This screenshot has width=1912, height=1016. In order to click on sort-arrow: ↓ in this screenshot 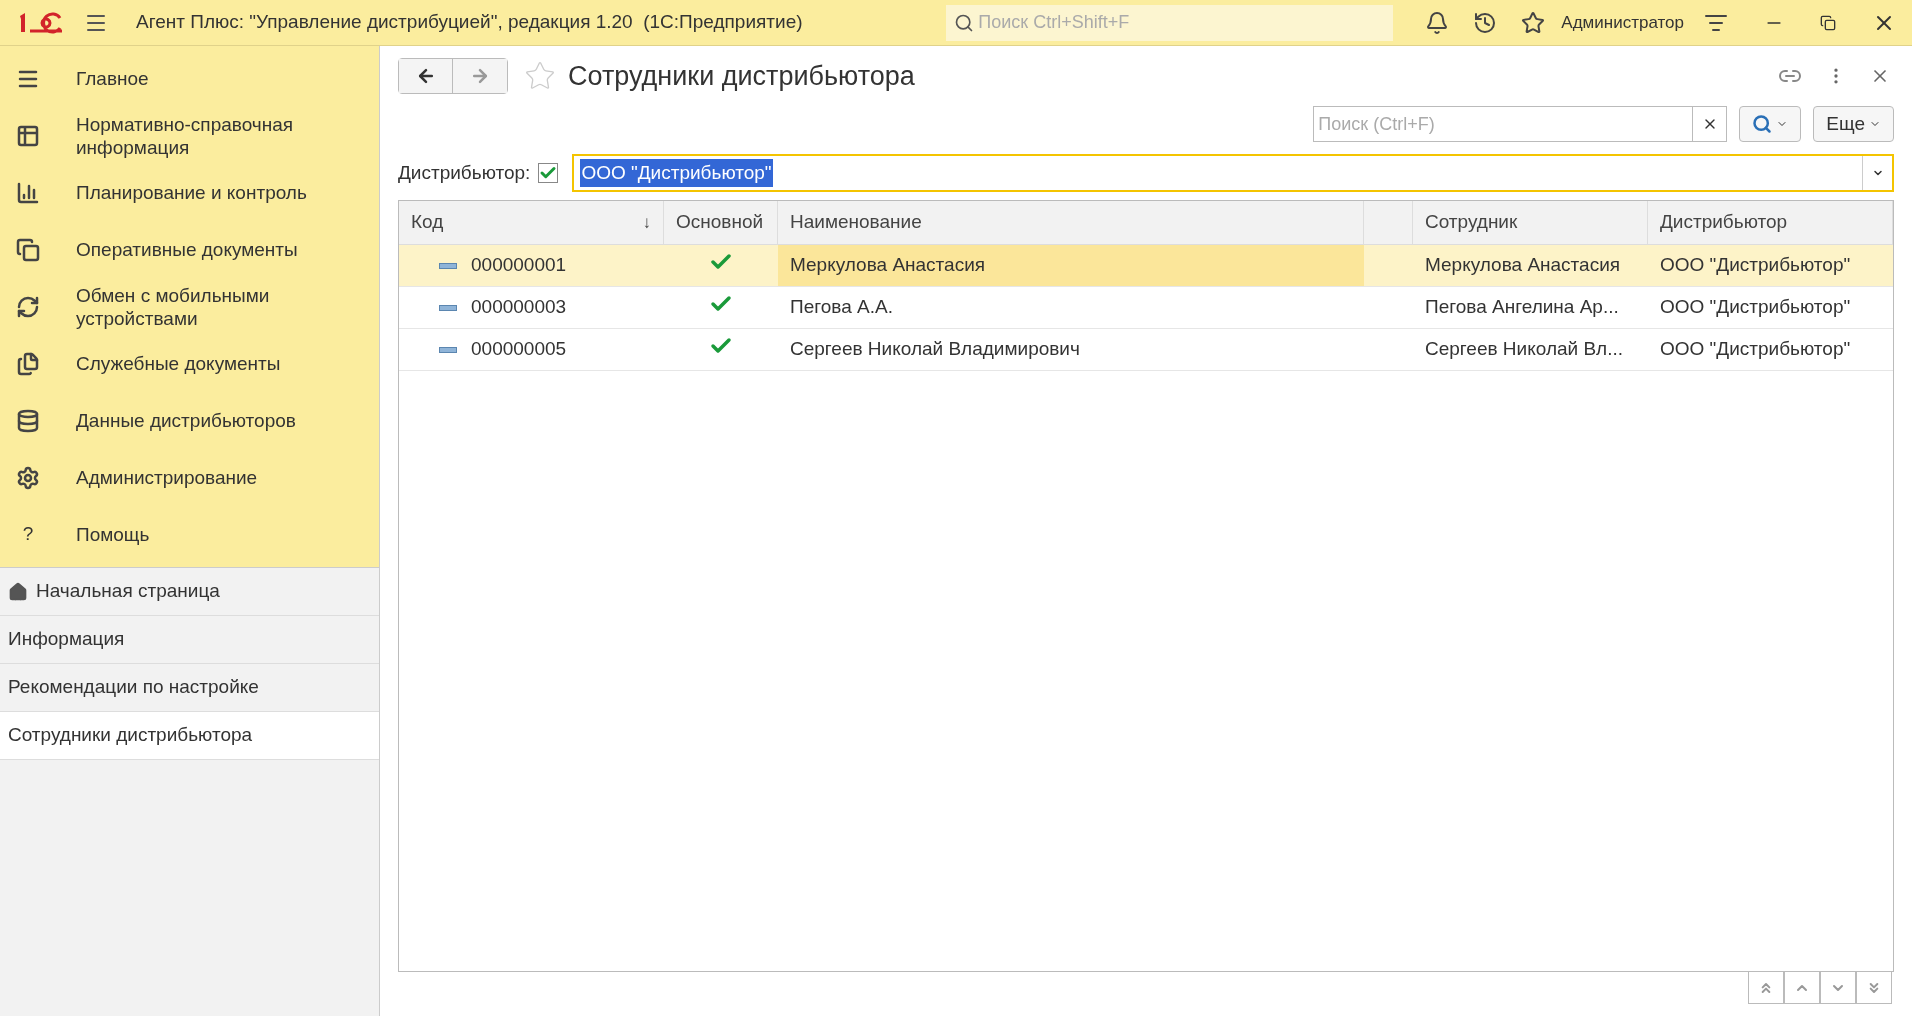, I will do `click(646, 222)`.